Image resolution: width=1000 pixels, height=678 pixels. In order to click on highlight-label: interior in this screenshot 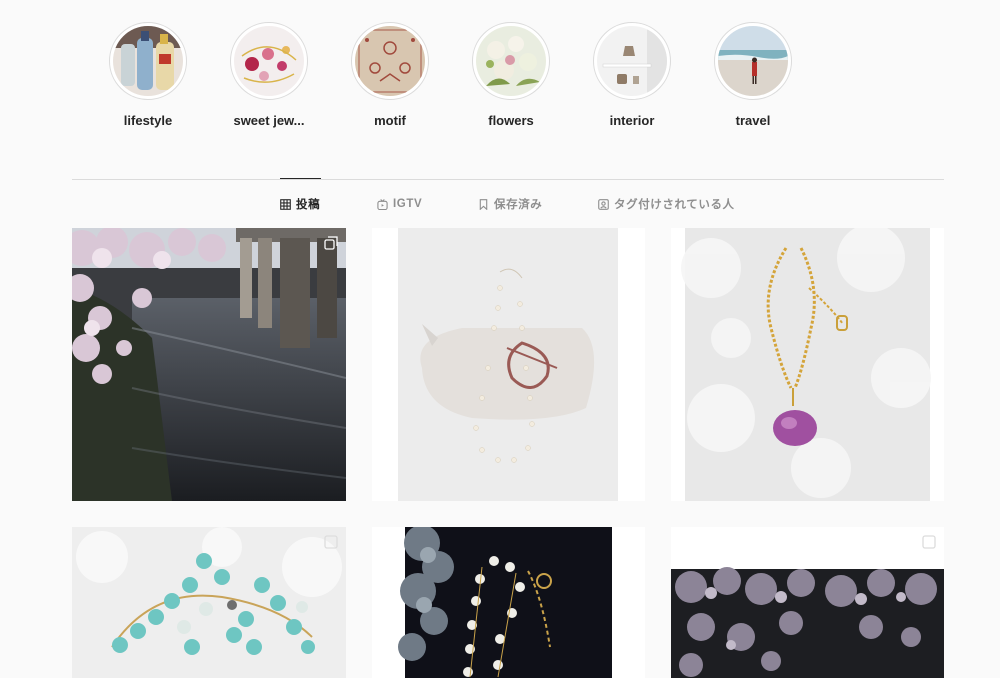, I will do `click(632, 120)`.